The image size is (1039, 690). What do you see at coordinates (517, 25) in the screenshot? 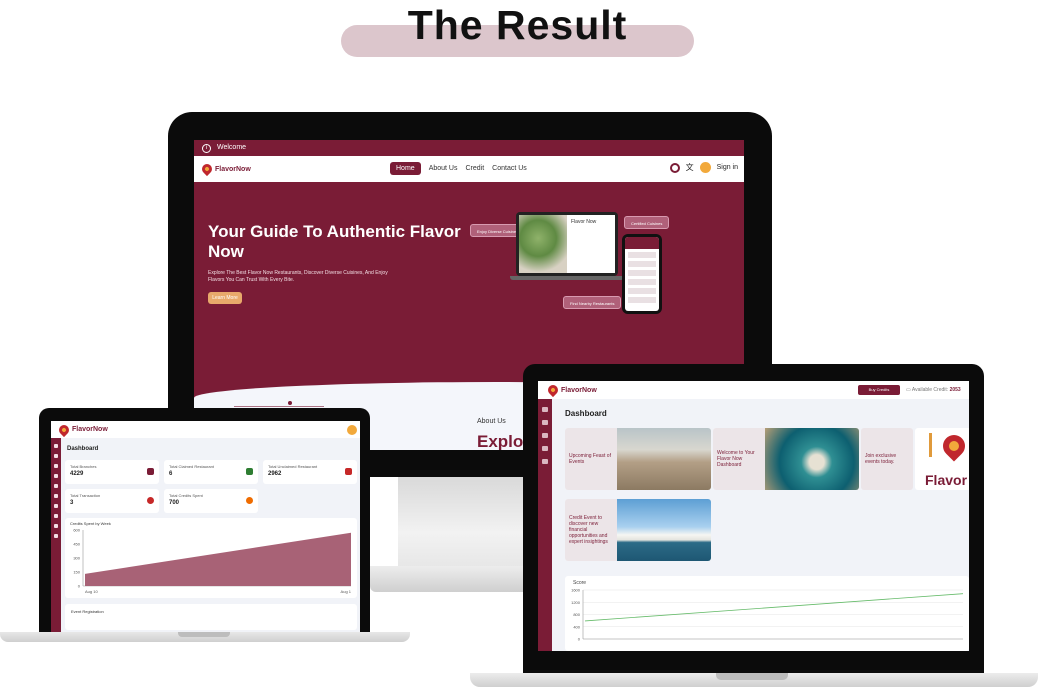
I see `page-title: The Result` at bounding box center [517, 25].